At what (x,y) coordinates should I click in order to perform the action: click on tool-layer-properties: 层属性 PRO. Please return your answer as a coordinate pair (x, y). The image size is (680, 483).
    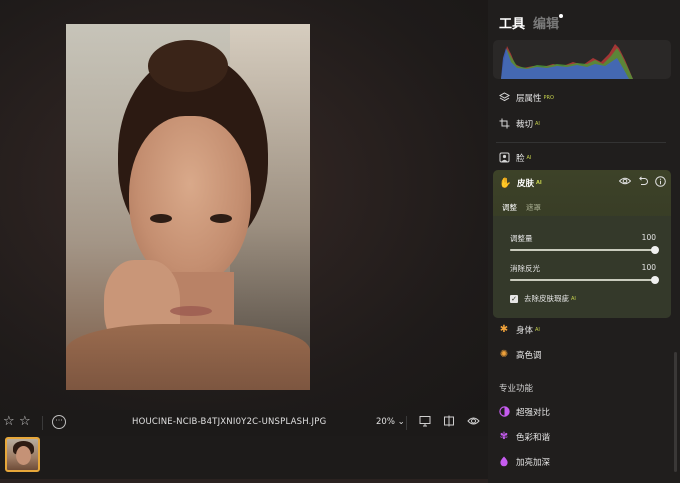
    Looking at the image, I should click on (526, 98).